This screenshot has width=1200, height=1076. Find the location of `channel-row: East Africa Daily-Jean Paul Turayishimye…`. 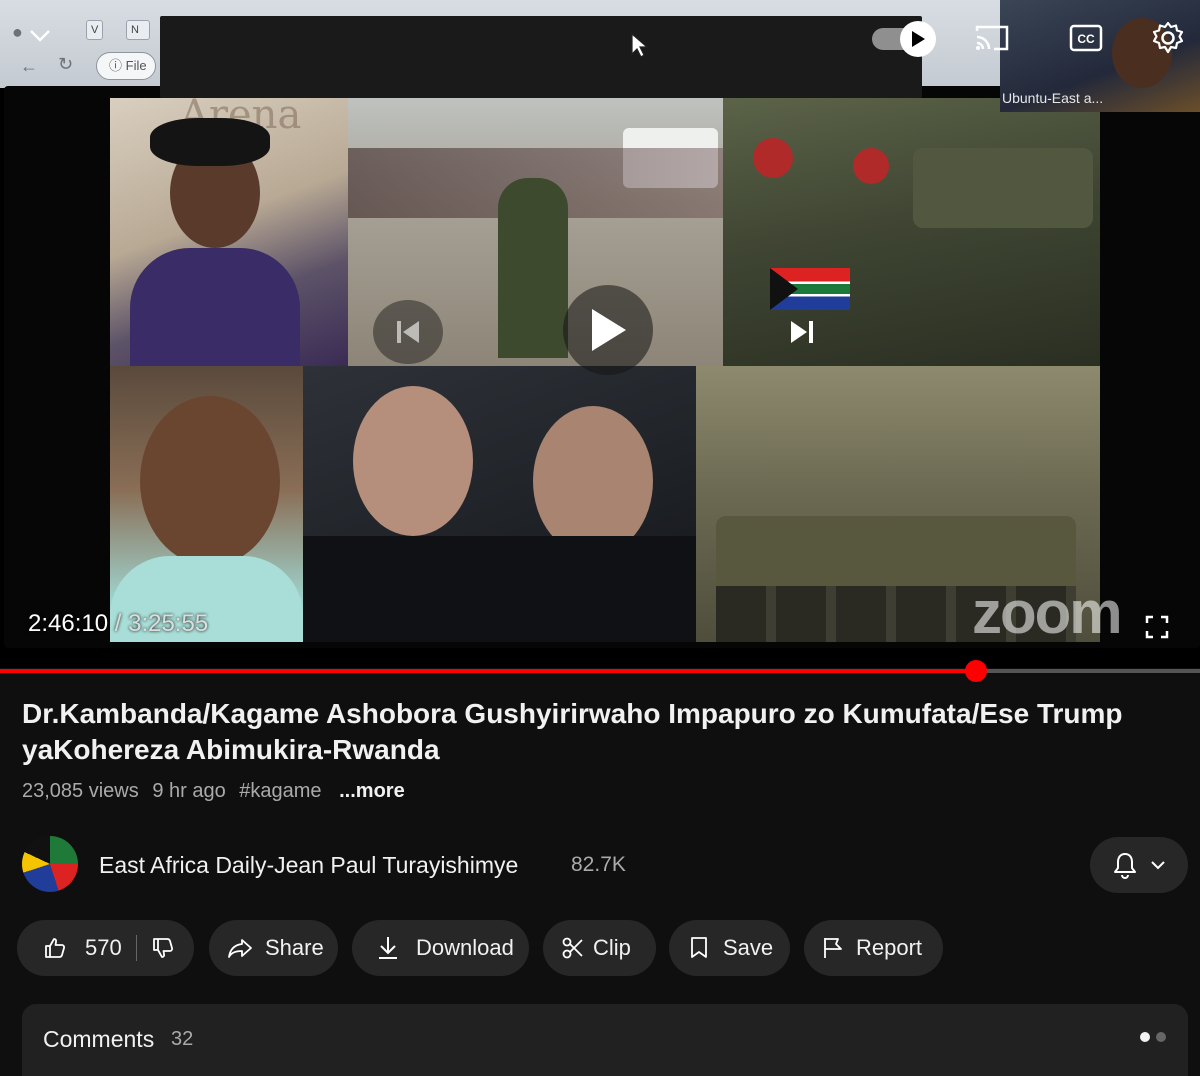

channel-row: East Africa Daily-Jean Paul Turayishimye… is located at coordinates (605, 864).